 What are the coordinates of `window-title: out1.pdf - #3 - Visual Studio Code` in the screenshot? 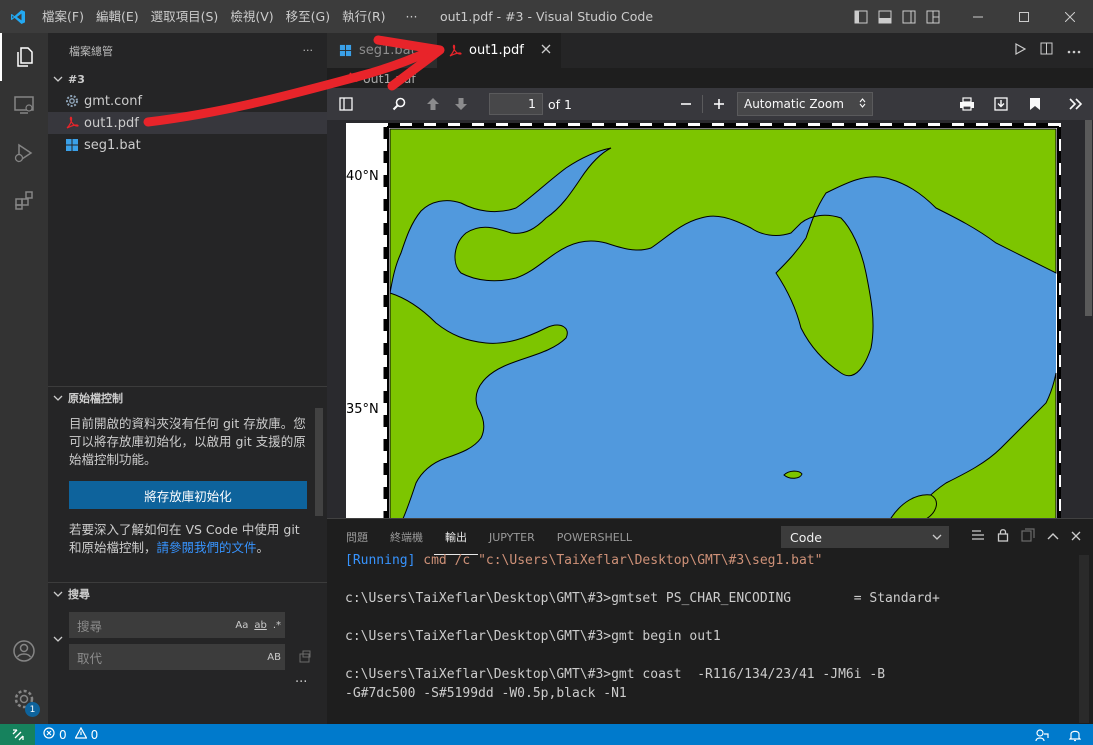 It's located at (546, 16).